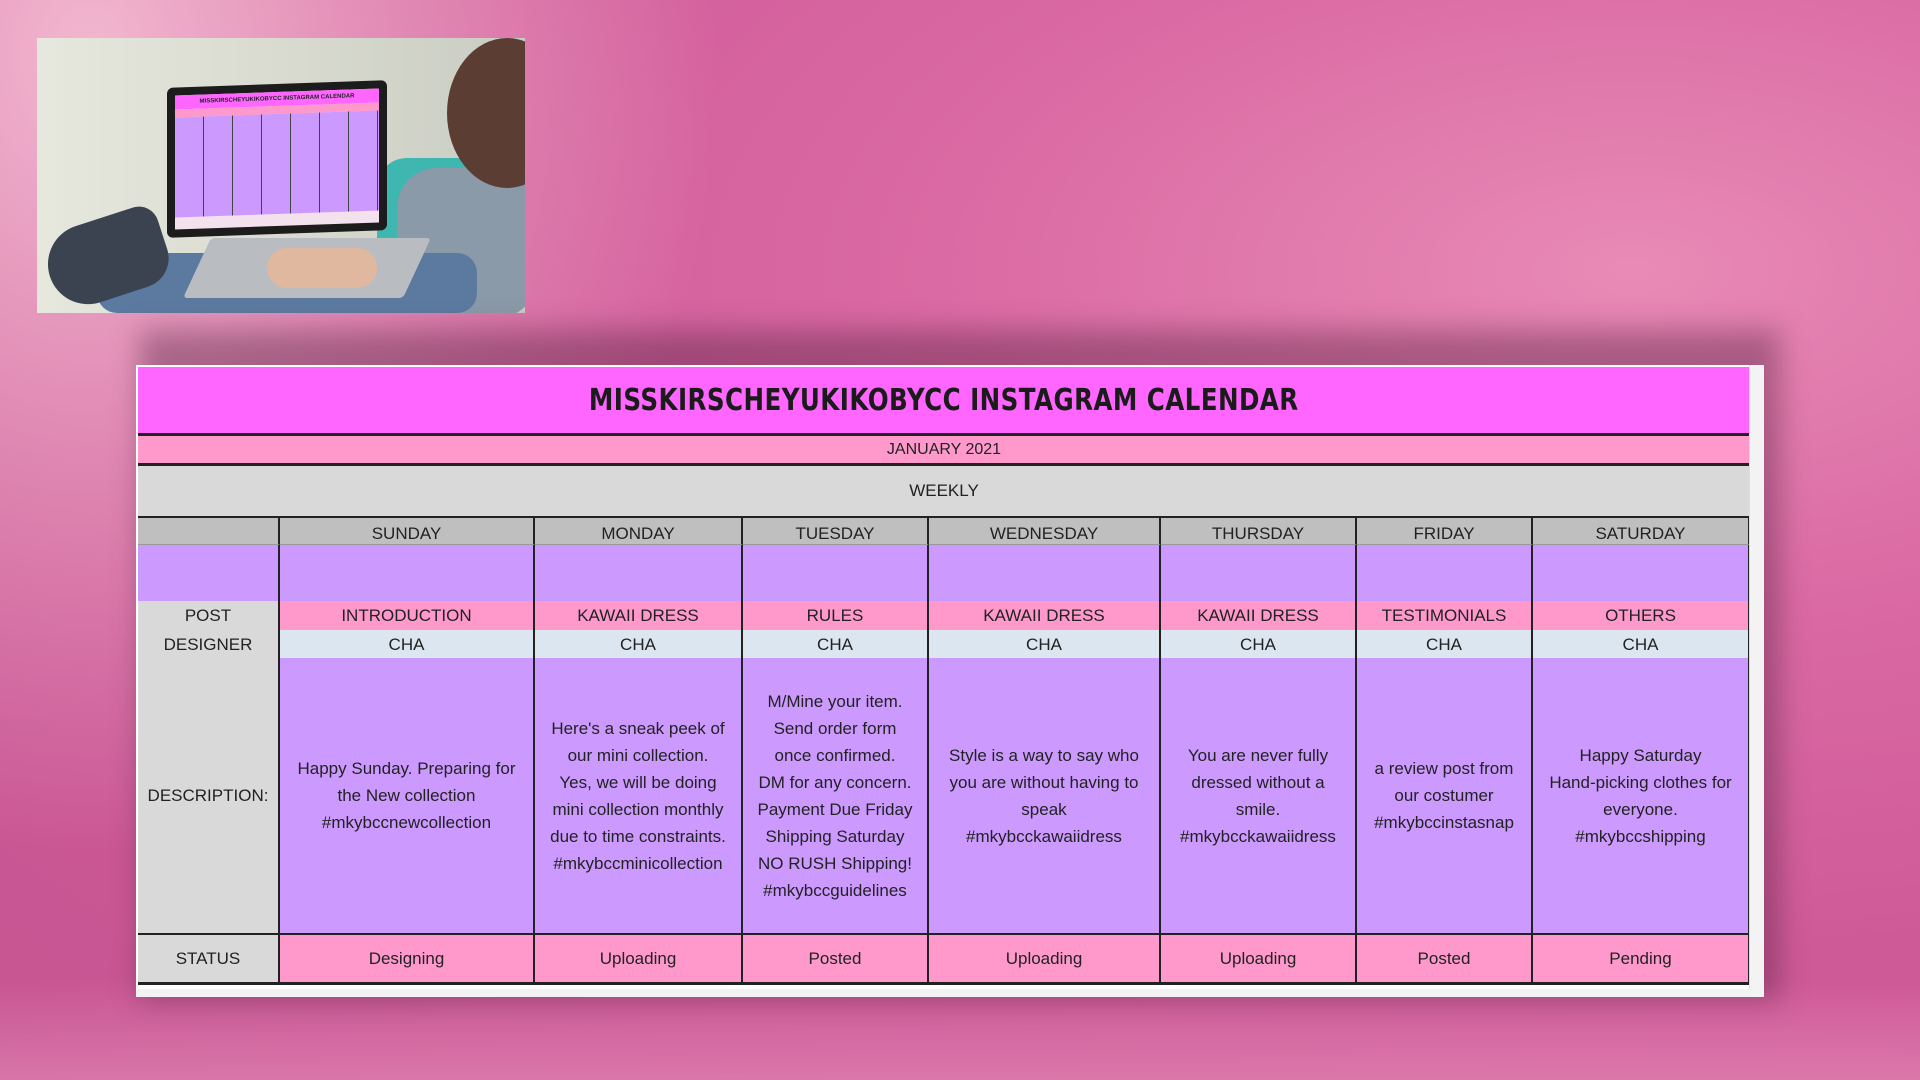  What do you see at coordinates (1045, 531) in the screenshot?
I see `day-header-wednesday: WEDNESDAY` at bounding box center [1045, 531].